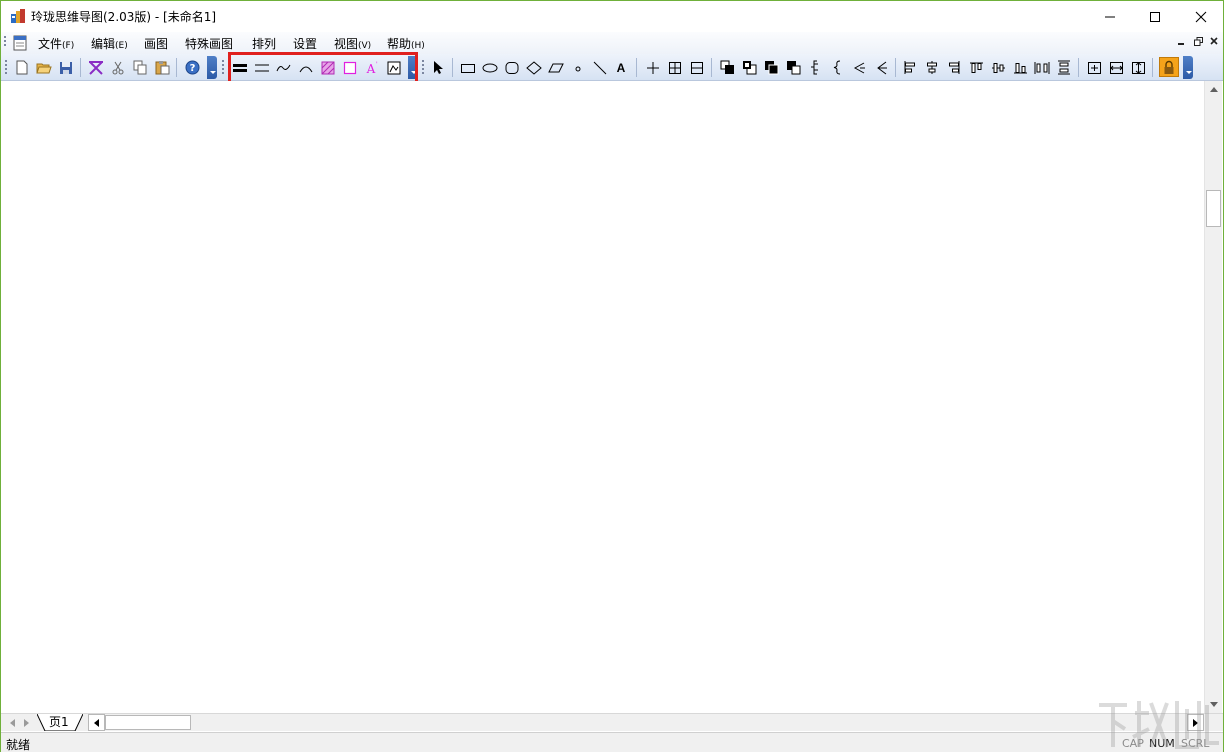  Describe the element at coordinates (621, 67) in the screenshot. I see `text-tool-button: A` at that location.